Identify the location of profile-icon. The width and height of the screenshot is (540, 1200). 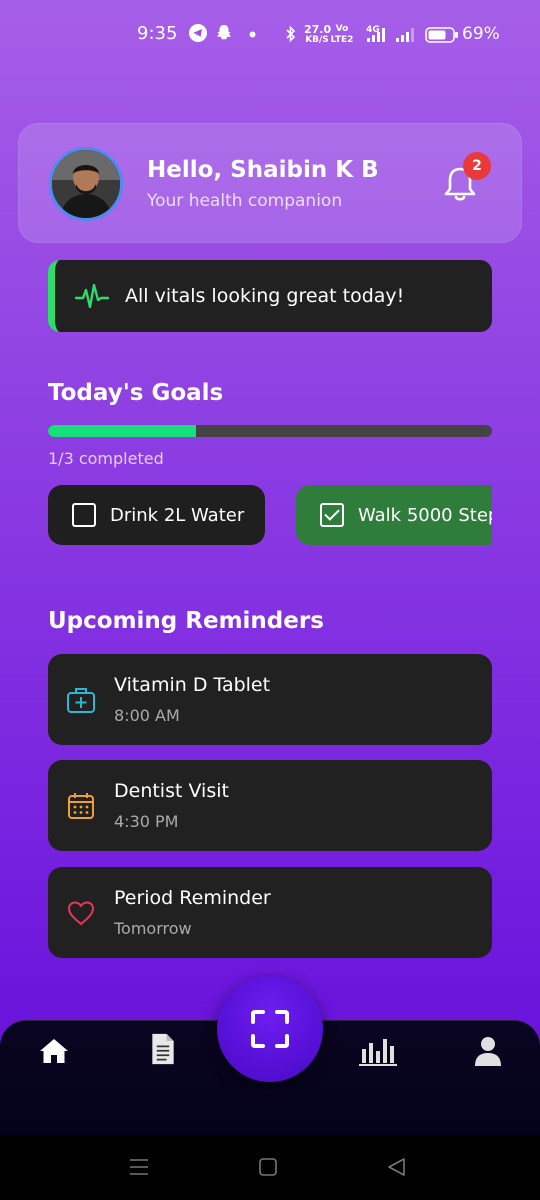
(488, 1051).